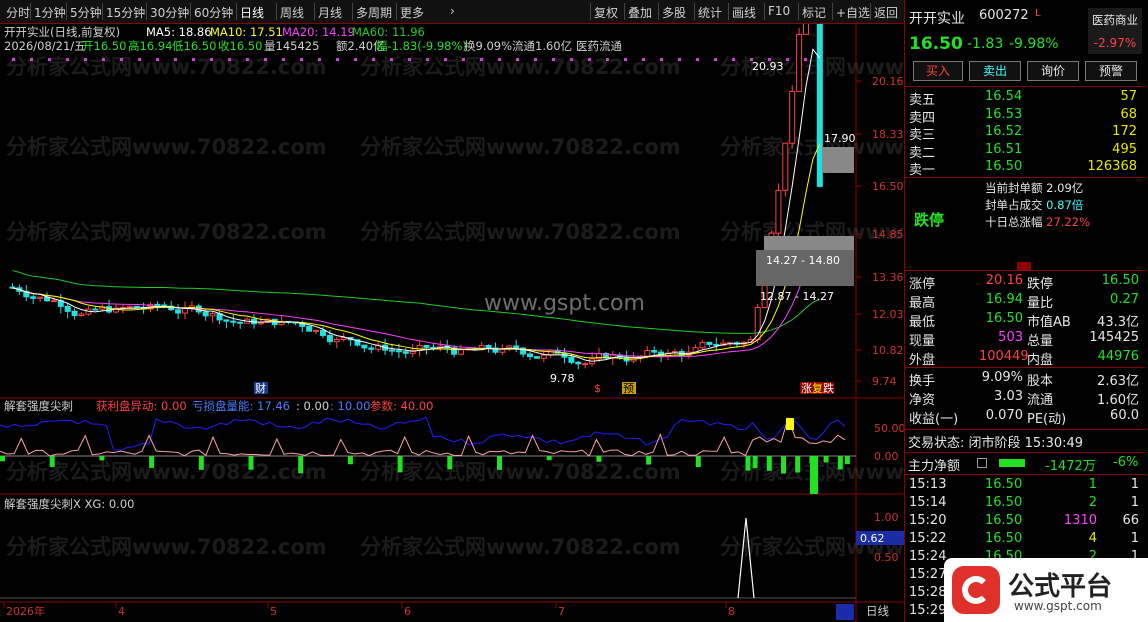 Image resolution: width=1148 pixels, height=622 pixels. What do you see at coordinates (853, 12) in the screenshot?
I see `toolbar-button-7: +自选` at bounding box center [853, 12].